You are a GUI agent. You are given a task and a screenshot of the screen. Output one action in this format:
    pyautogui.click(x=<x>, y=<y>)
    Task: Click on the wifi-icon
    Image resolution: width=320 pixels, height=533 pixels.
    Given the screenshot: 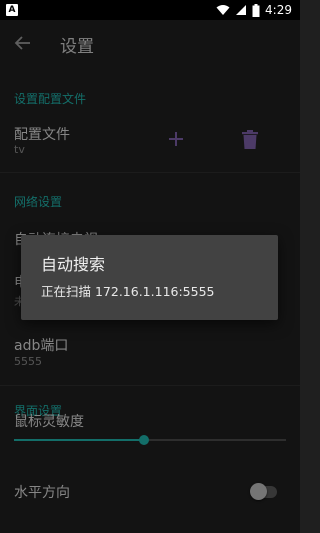 What is the action you would take?
    pyautogui.click(x=223, y=10)
    